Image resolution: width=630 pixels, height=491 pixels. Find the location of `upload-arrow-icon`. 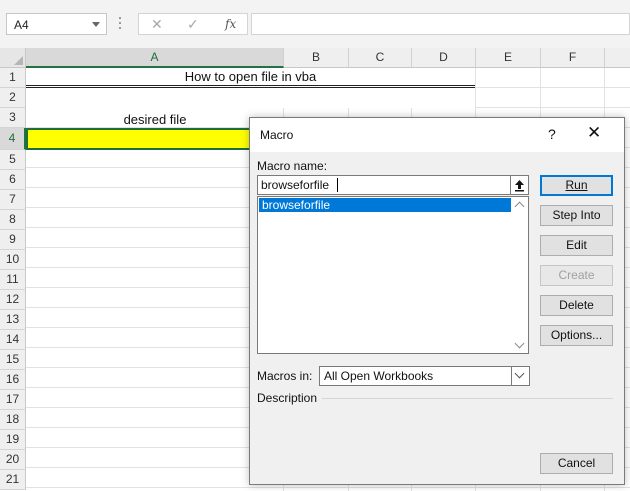

upload-arrow-icon is located at coordinates (519, 186).